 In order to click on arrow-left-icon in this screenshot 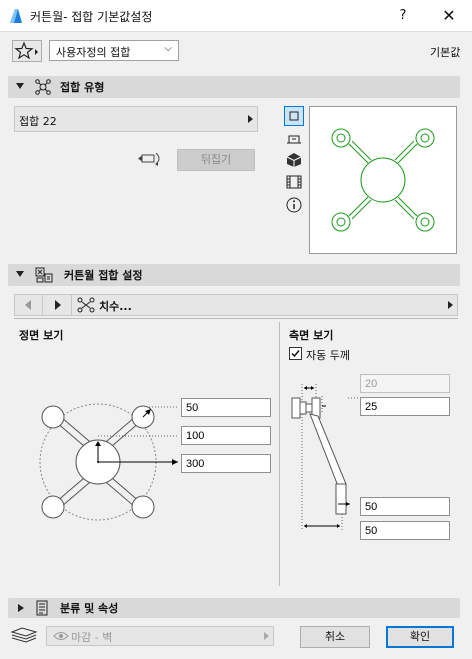, I will do `click(28, 305)`.